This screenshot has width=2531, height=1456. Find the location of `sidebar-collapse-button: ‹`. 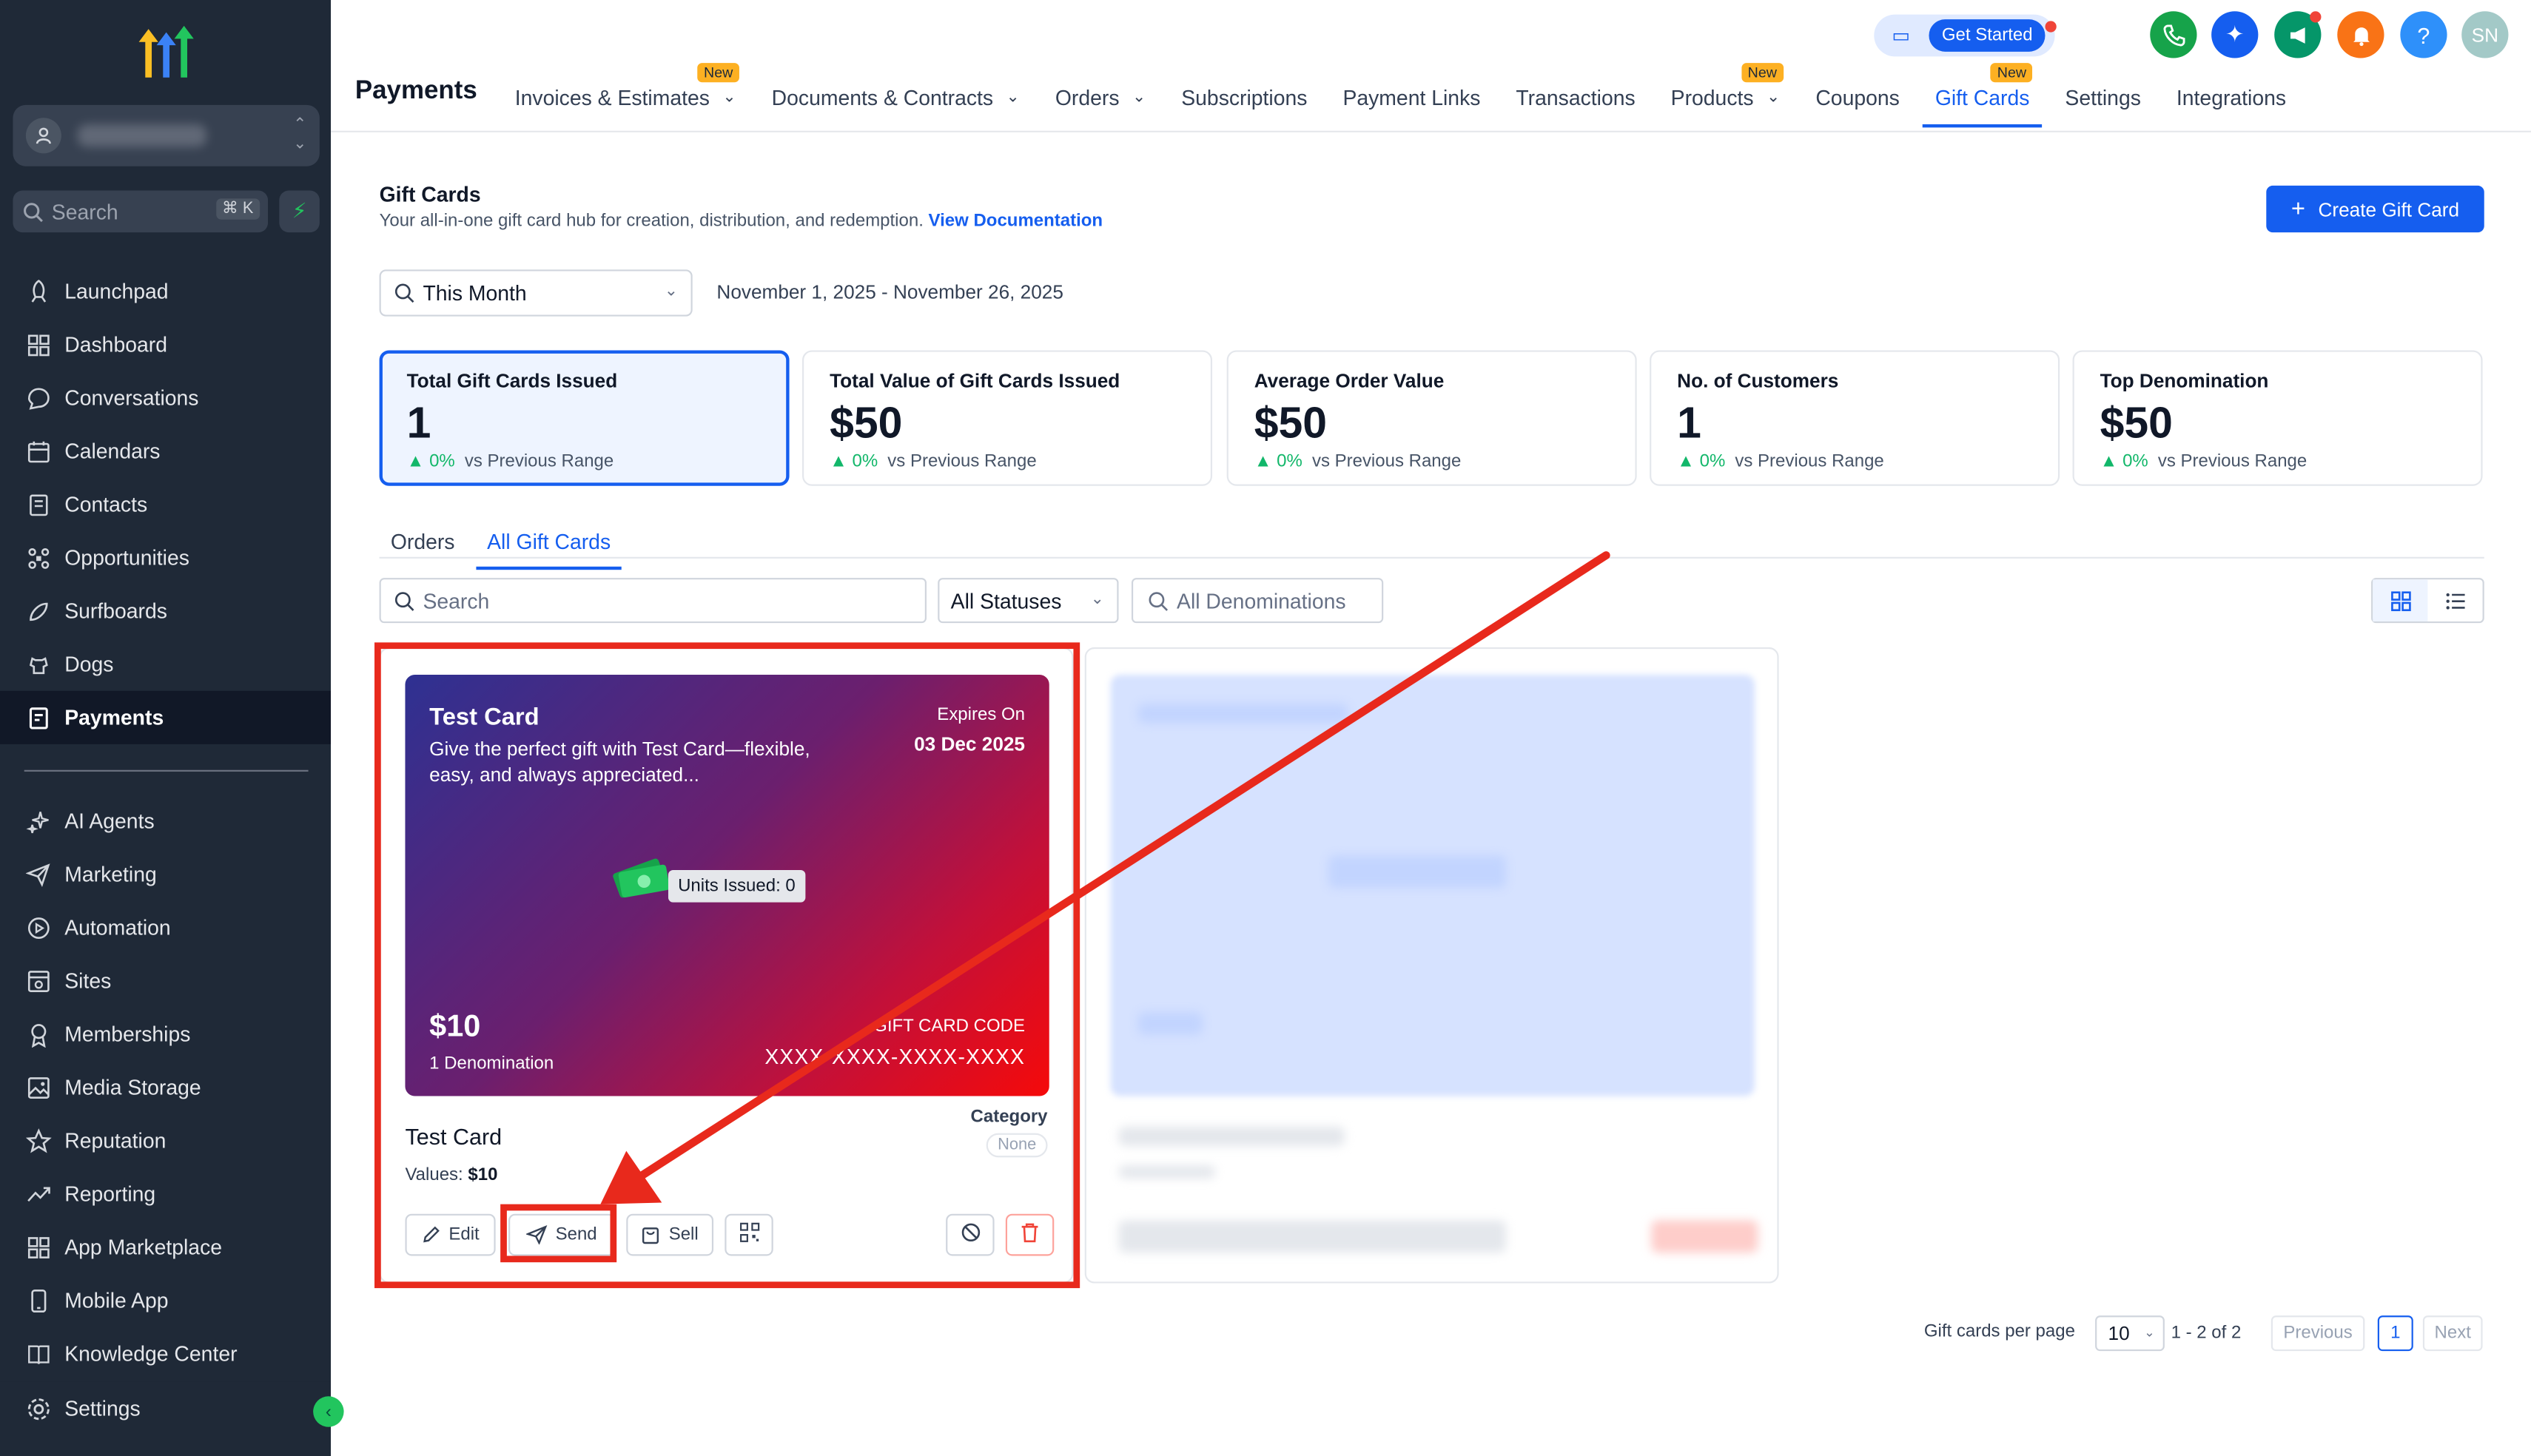

sidebar-collapse-button: ‹ is located at coordinates (328, 1412).